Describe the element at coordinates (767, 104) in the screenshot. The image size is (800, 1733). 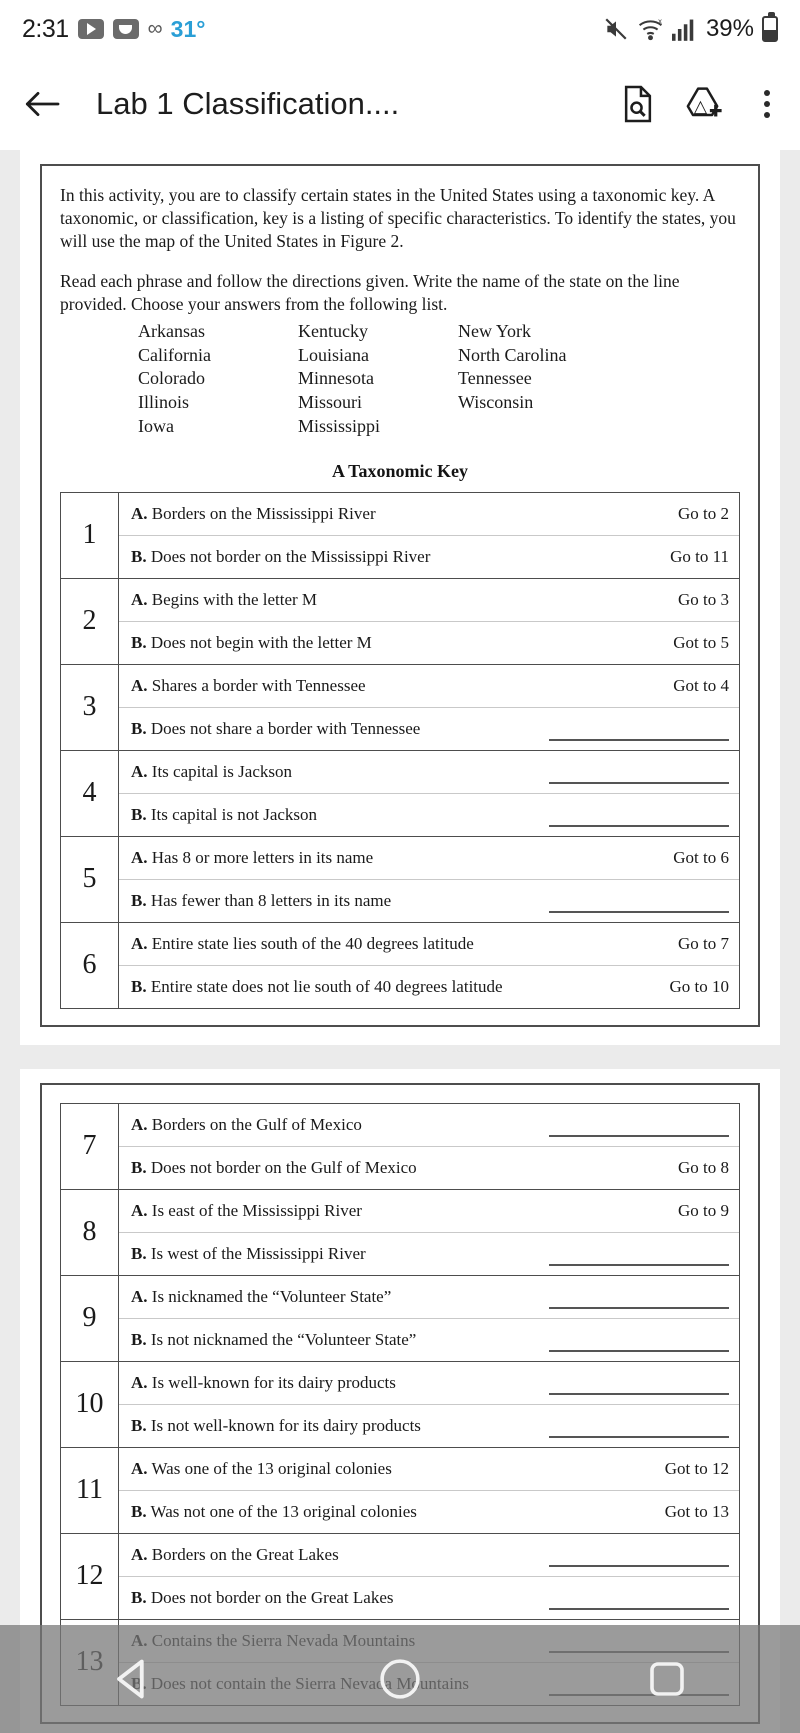
I see `overflow-menu-icon` at that location.